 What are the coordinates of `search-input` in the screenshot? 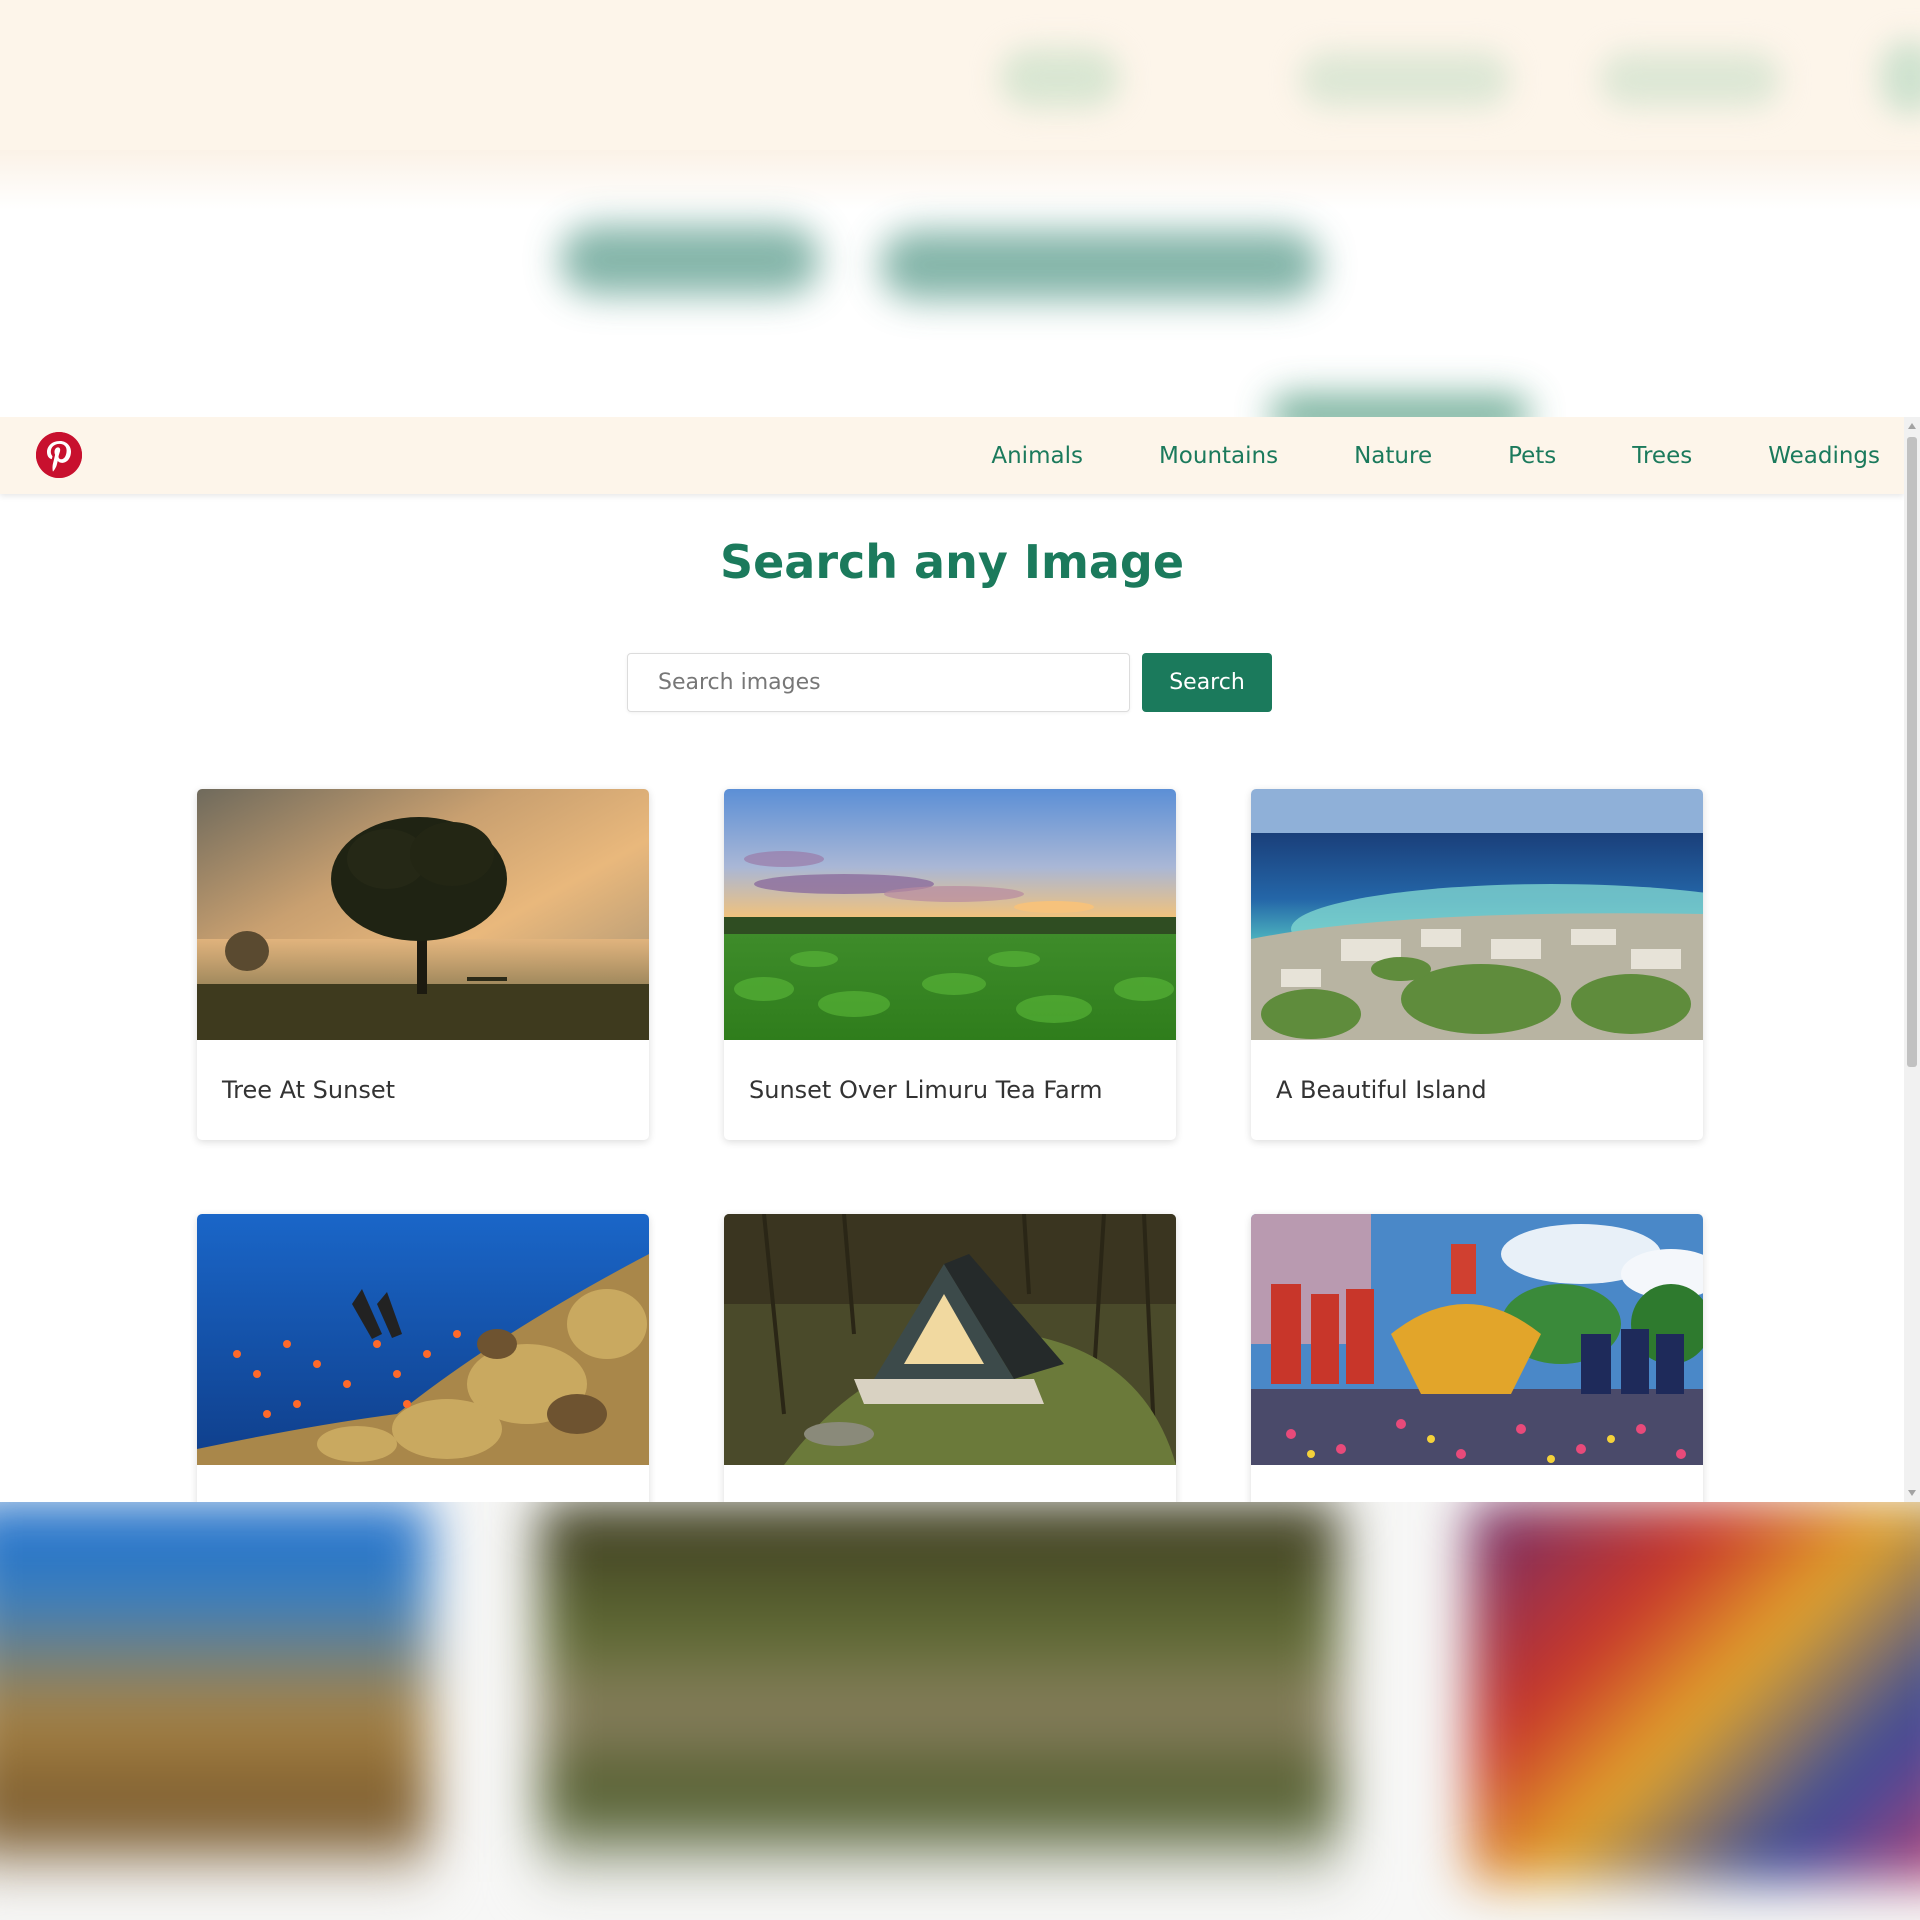 It's located at (878, 682).